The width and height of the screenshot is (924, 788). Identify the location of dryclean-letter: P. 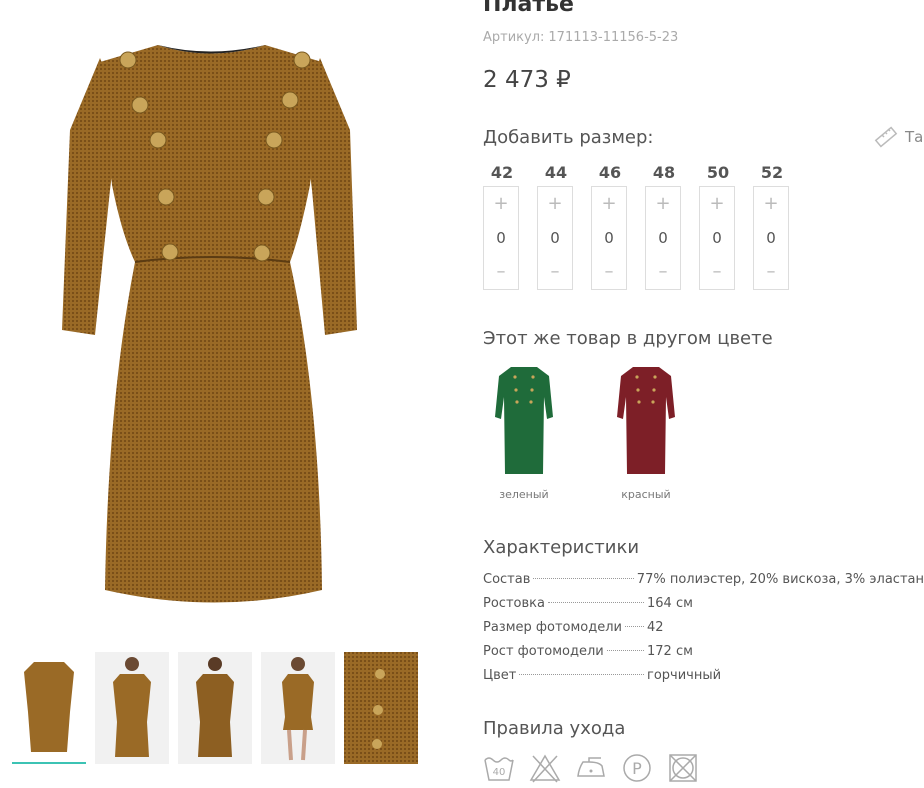
(637, 768).